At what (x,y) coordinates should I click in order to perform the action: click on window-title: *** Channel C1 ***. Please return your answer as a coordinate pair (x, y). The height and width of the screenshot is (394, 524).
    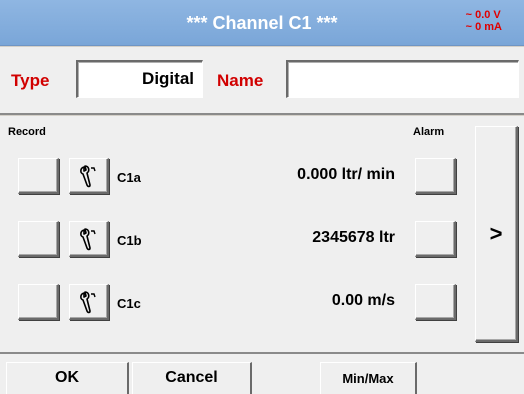
    Looking at the image, I should click on (262, 23).